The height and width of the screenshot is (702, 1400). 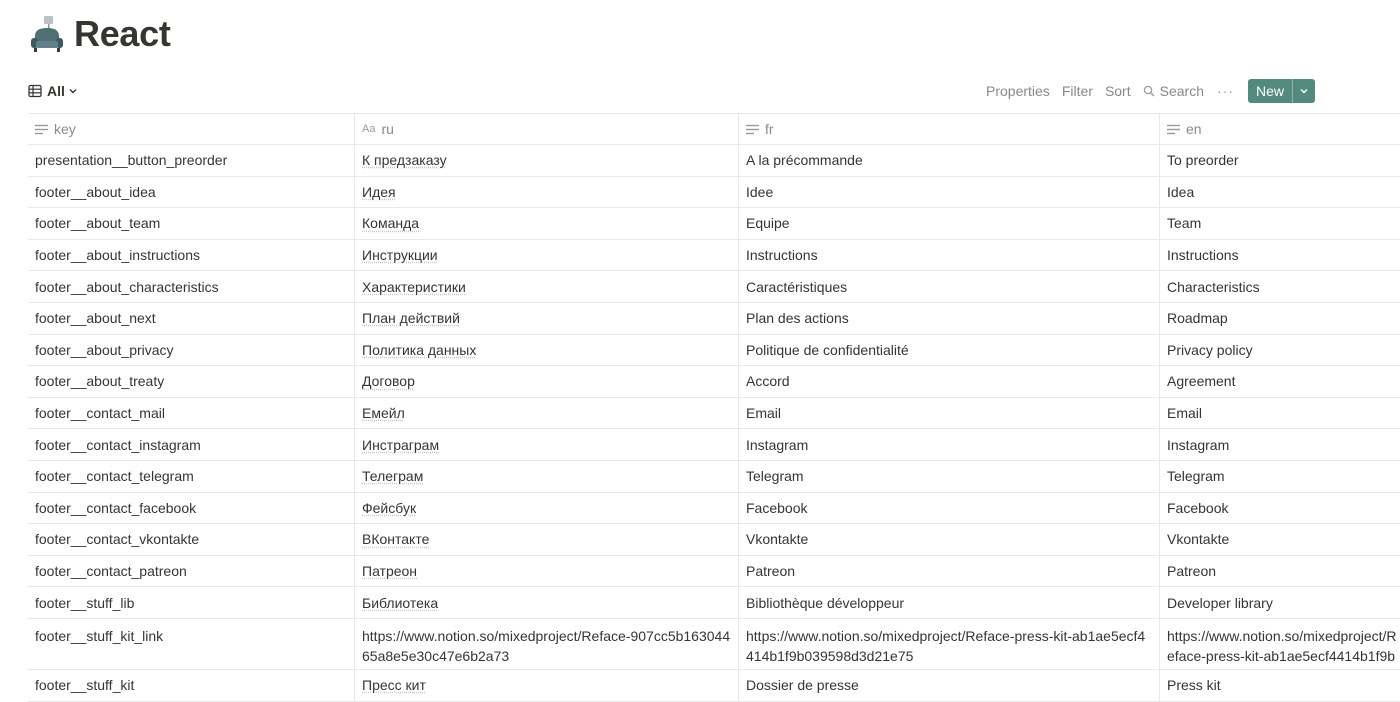 I want to click on table-row: footer__contact_mail Емейл Email Email, so click(x=714, y=414).